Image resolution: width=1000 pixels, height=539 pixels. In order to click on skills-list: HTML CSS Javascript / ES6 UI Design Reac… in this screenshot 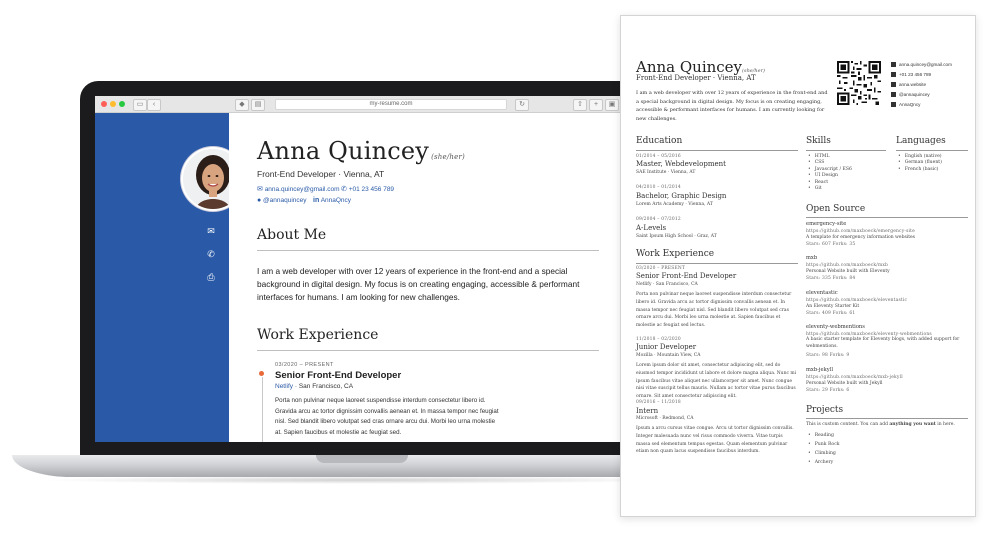, I will do `click(830, 173)`.